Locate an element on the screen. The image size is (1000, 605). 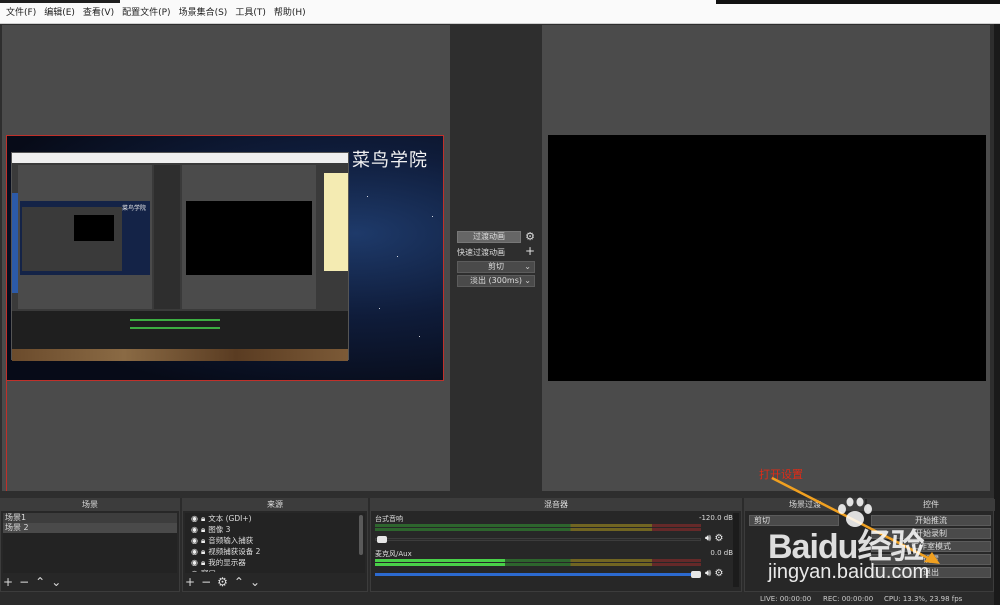
menu-edit: 编辑(E) is located at coordinates (59, 11).